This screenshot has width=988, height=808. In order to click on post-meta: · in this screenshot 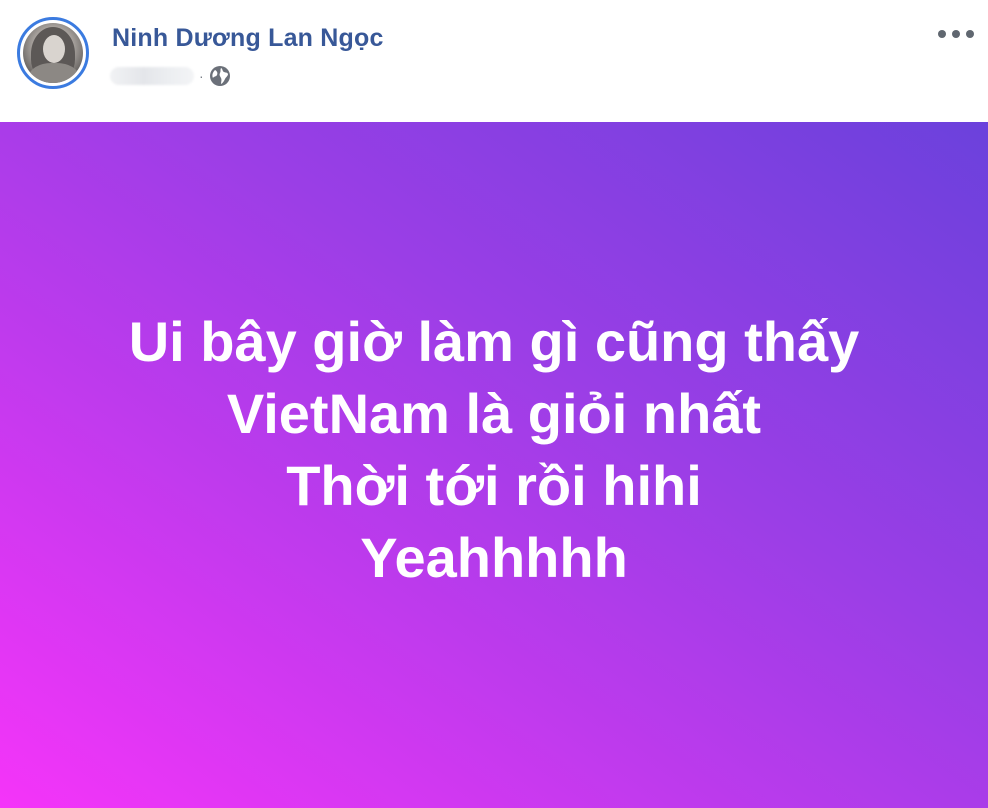, I will do `click(170, 76)`.